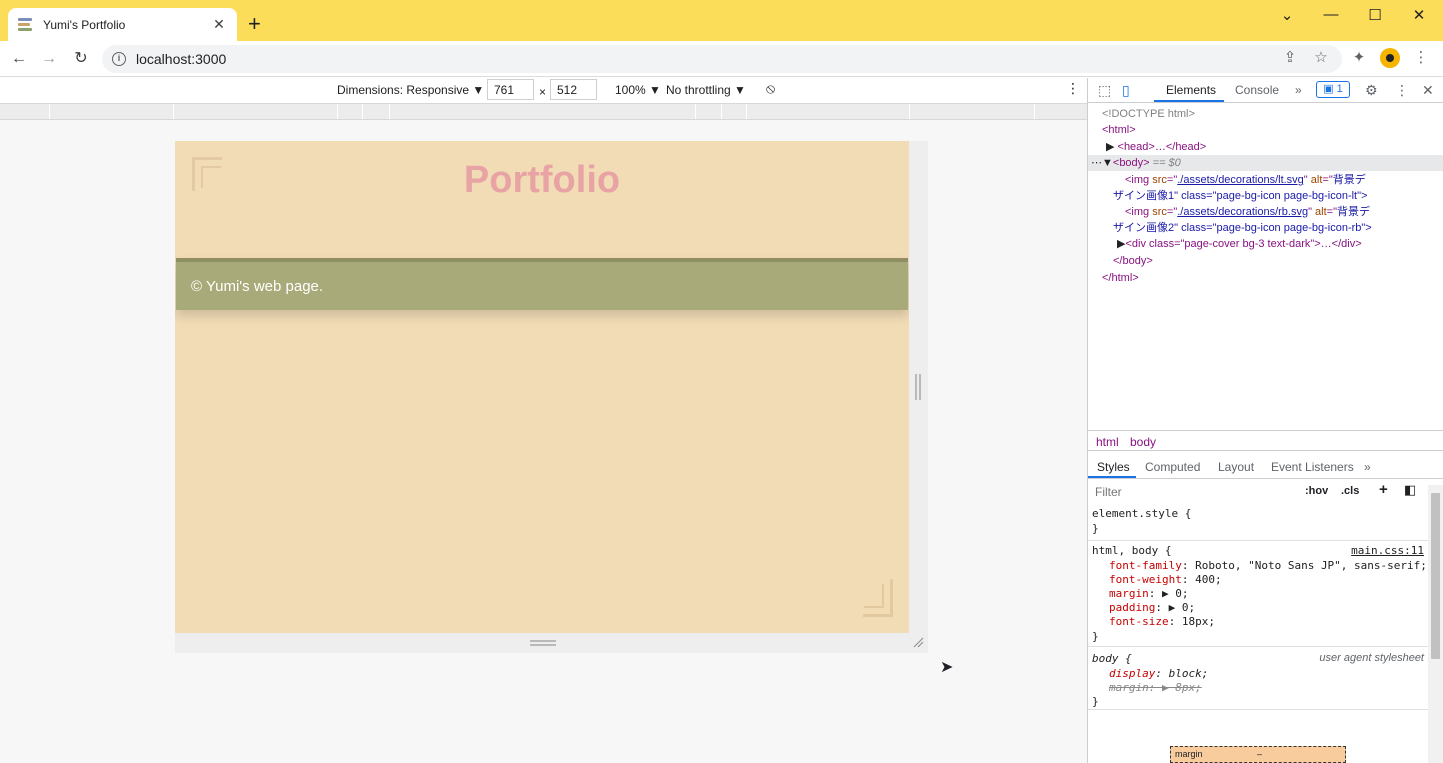 The width and height of the screenshot is (1443, 763). I want to click on styles-filter-row: Filter :hov .cls + ◧, so click(1258, 492).